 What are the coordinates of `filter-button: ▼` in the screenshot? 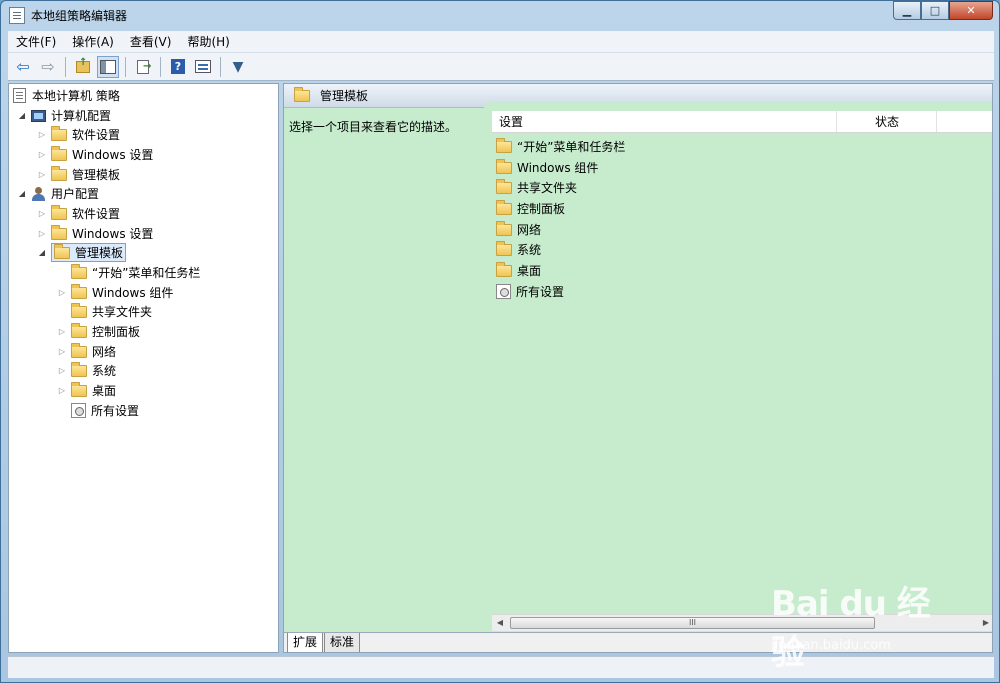 It's located at (238, 67).